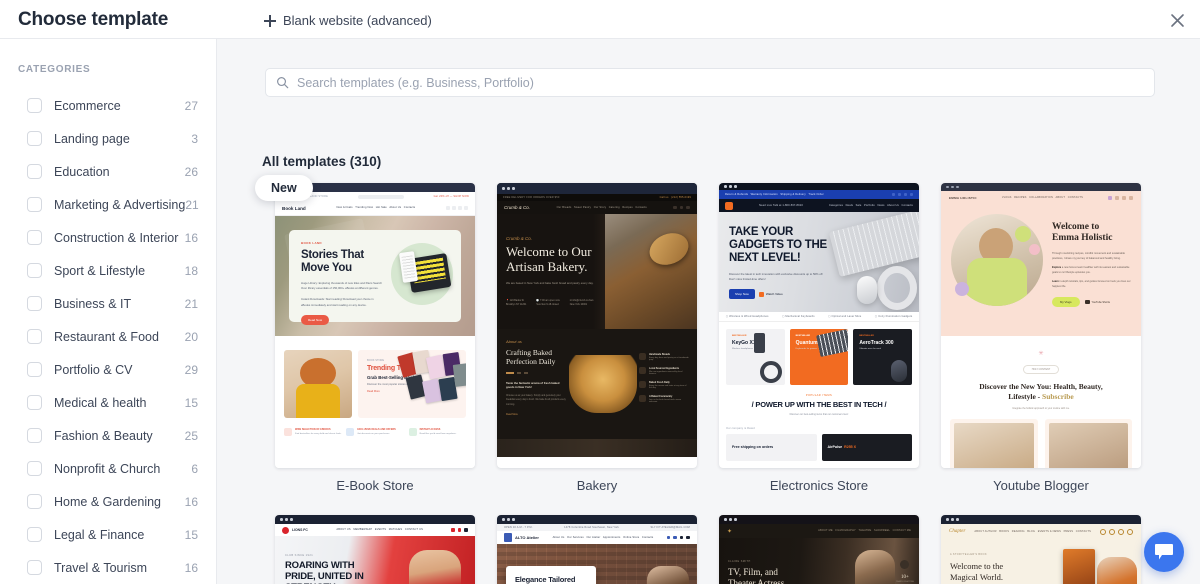  What do you see at coordinates (34, 369) in the screenshot?
I see `checkbox-portfolio-cv` at bounding box center [34, 369].